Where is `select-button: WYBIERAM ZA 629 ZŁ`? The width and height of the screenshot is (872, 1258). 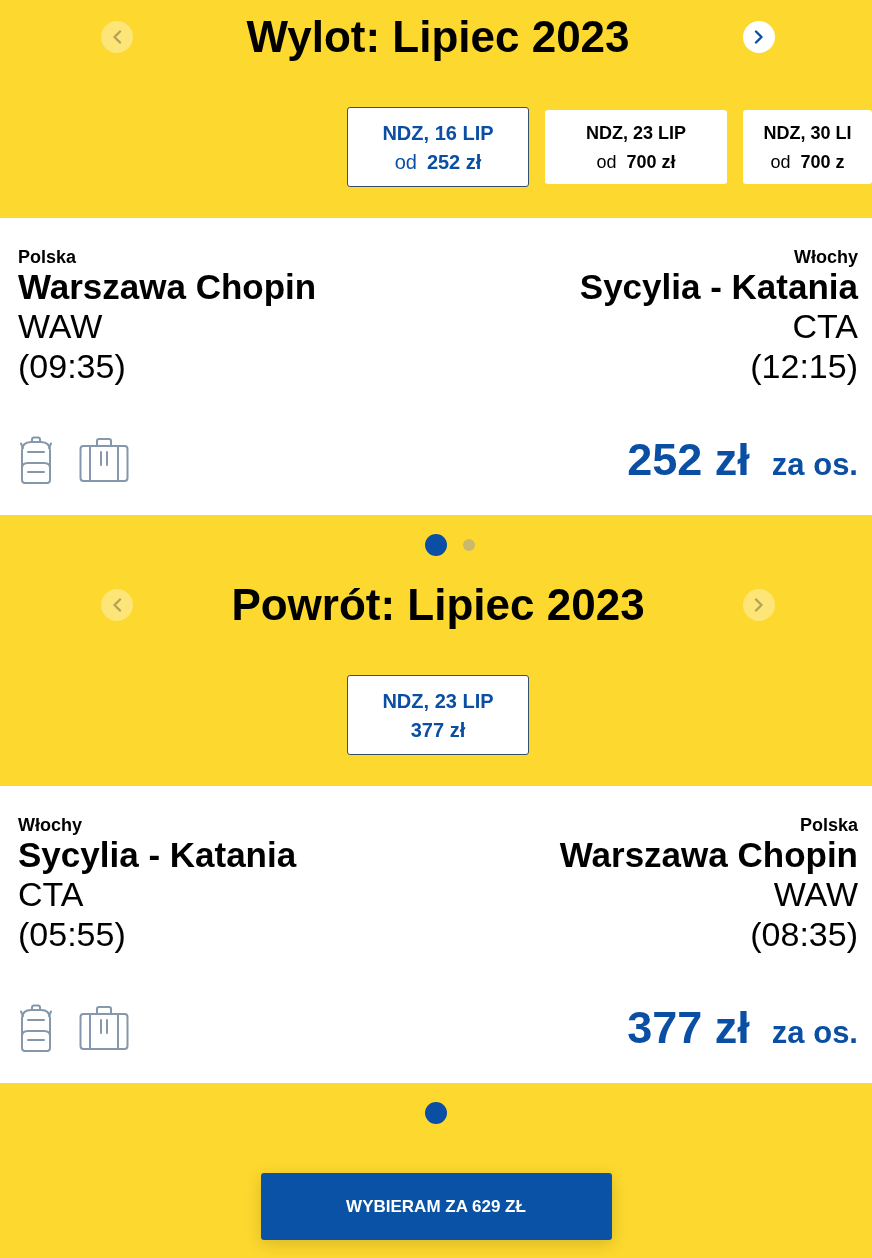 select-button: WYBIERAM ZA 629 ZŁ is located at coordinates (436, 1206).